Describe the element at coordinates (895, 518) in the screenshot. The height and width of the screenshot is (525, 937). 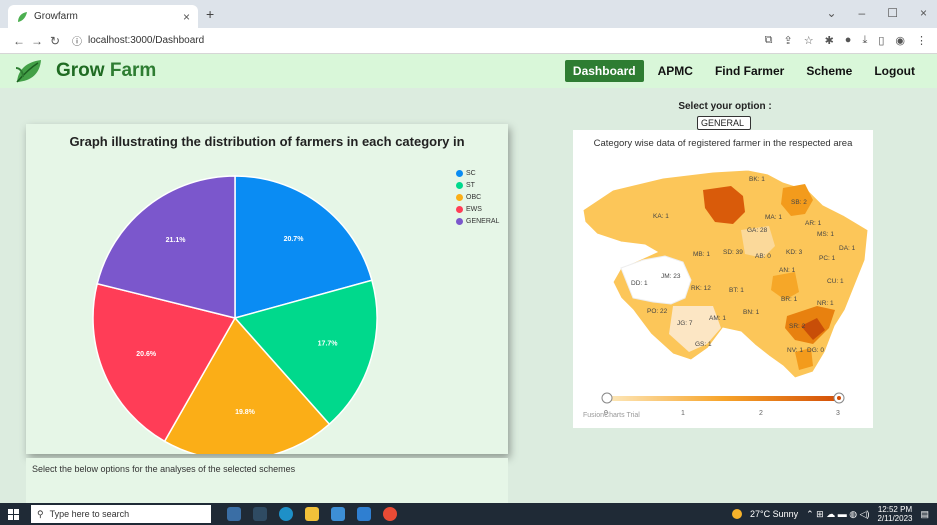
I see `clock-date: 2/11/2023` at that location.